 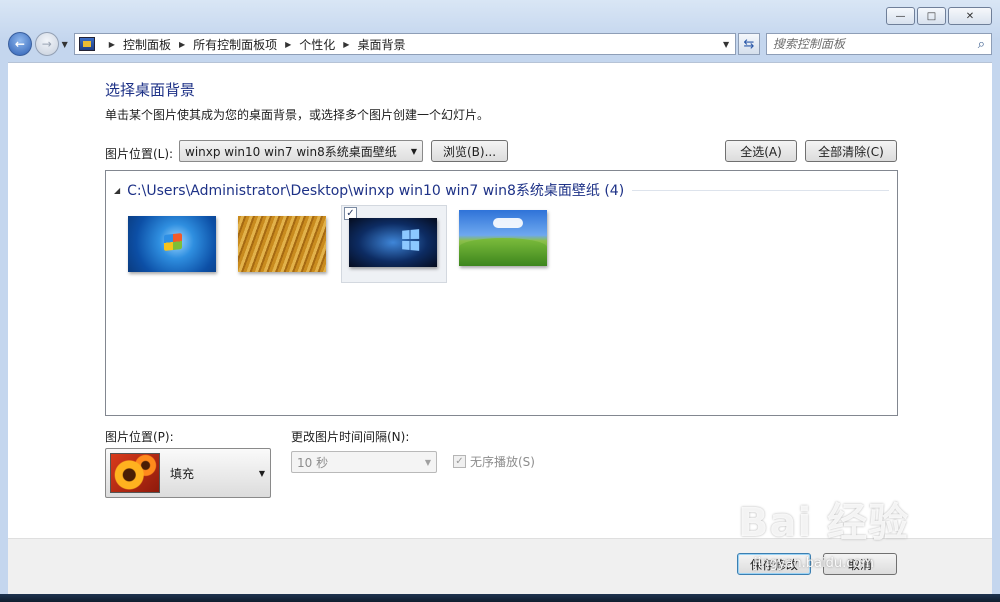 What do you see at coordinates (381, 44) in the screenshot?
I see `breadcrumb-desktop-background: 桌面背景` at bounding box center [381, 44].